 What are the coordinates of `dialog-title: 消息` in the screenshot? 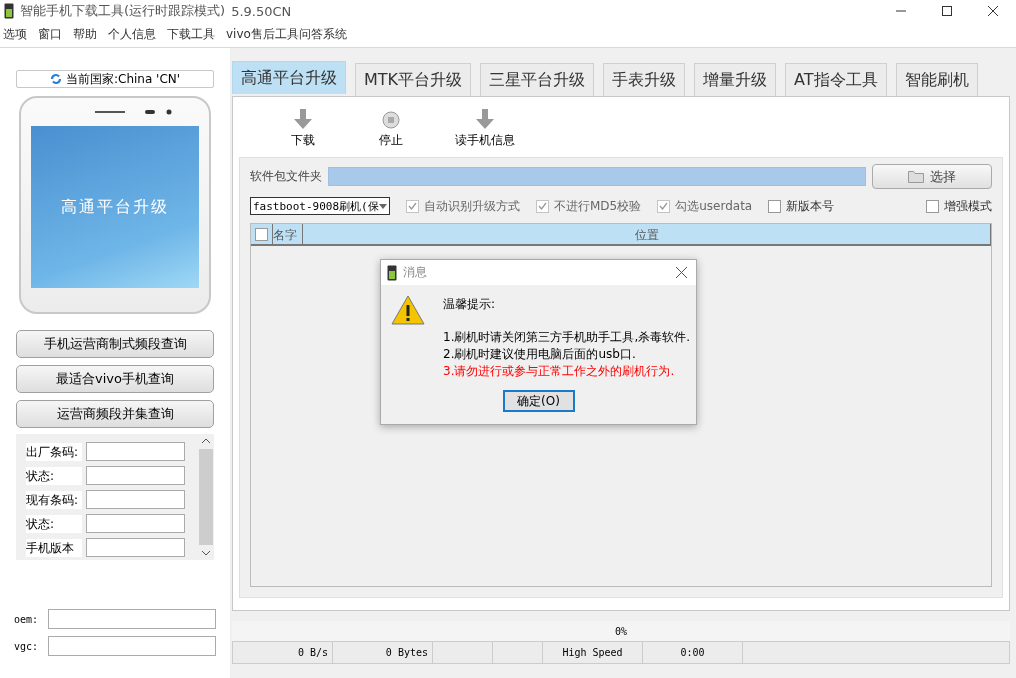 It's located at (415, 272).